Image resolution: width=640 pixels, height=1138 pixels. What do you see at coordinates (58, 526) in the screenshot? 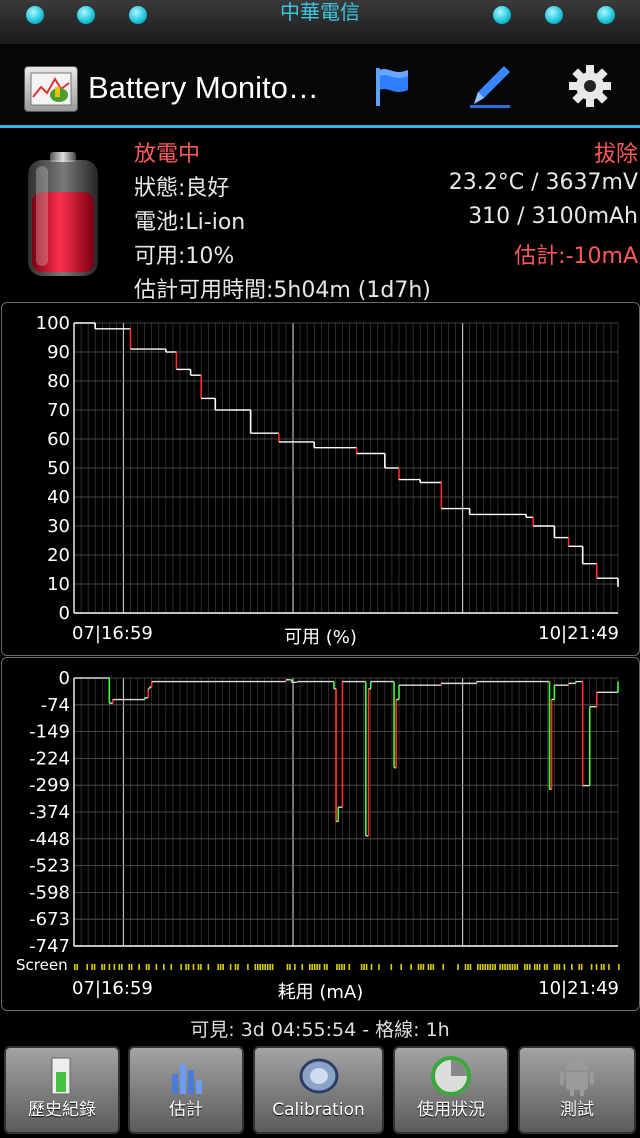
I see `y-tick-label: 30` at bounding box center [58, 526].